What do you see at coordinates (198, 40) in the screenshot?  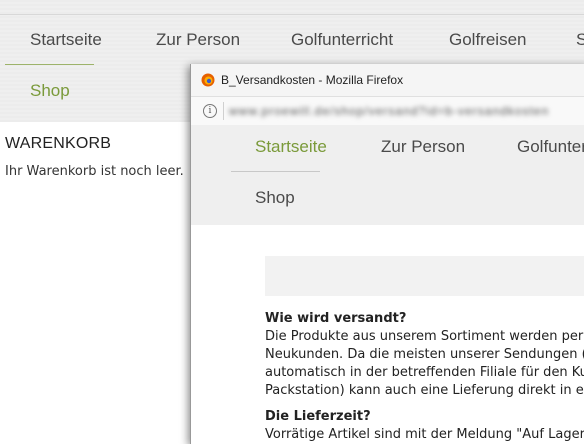 I see `nav-item-zur-person: Zur Person` at bounding box center [198, 40].